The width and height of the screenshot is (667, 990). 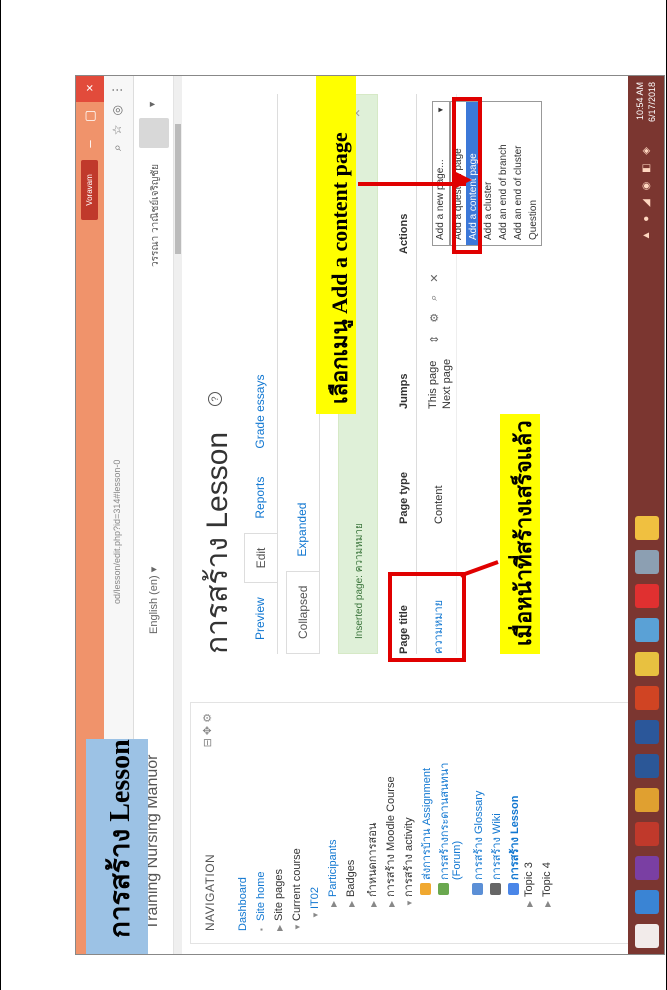 I want to click on tab-reports: Reports, so click(x=261, y=497).